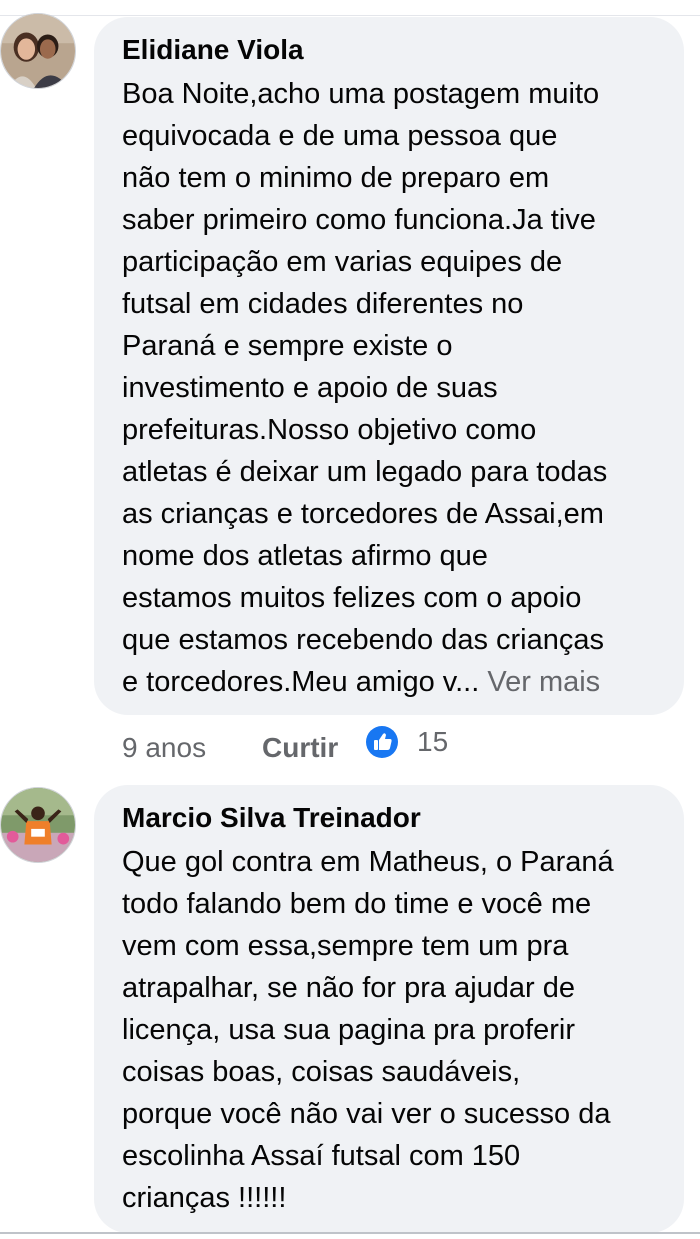 The height and width of the screenshot is (1239, 700). Describe the element at coordinates (323, 304) in the screenshot. I see `comment-text-line: futsal em cidades diferentes no` at that location.